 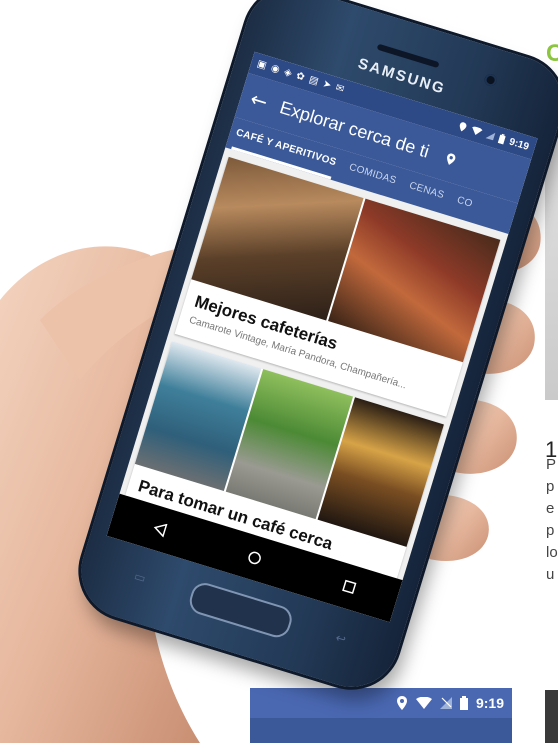 I want to click on nav-back-icon, so click(x=160, y=529).